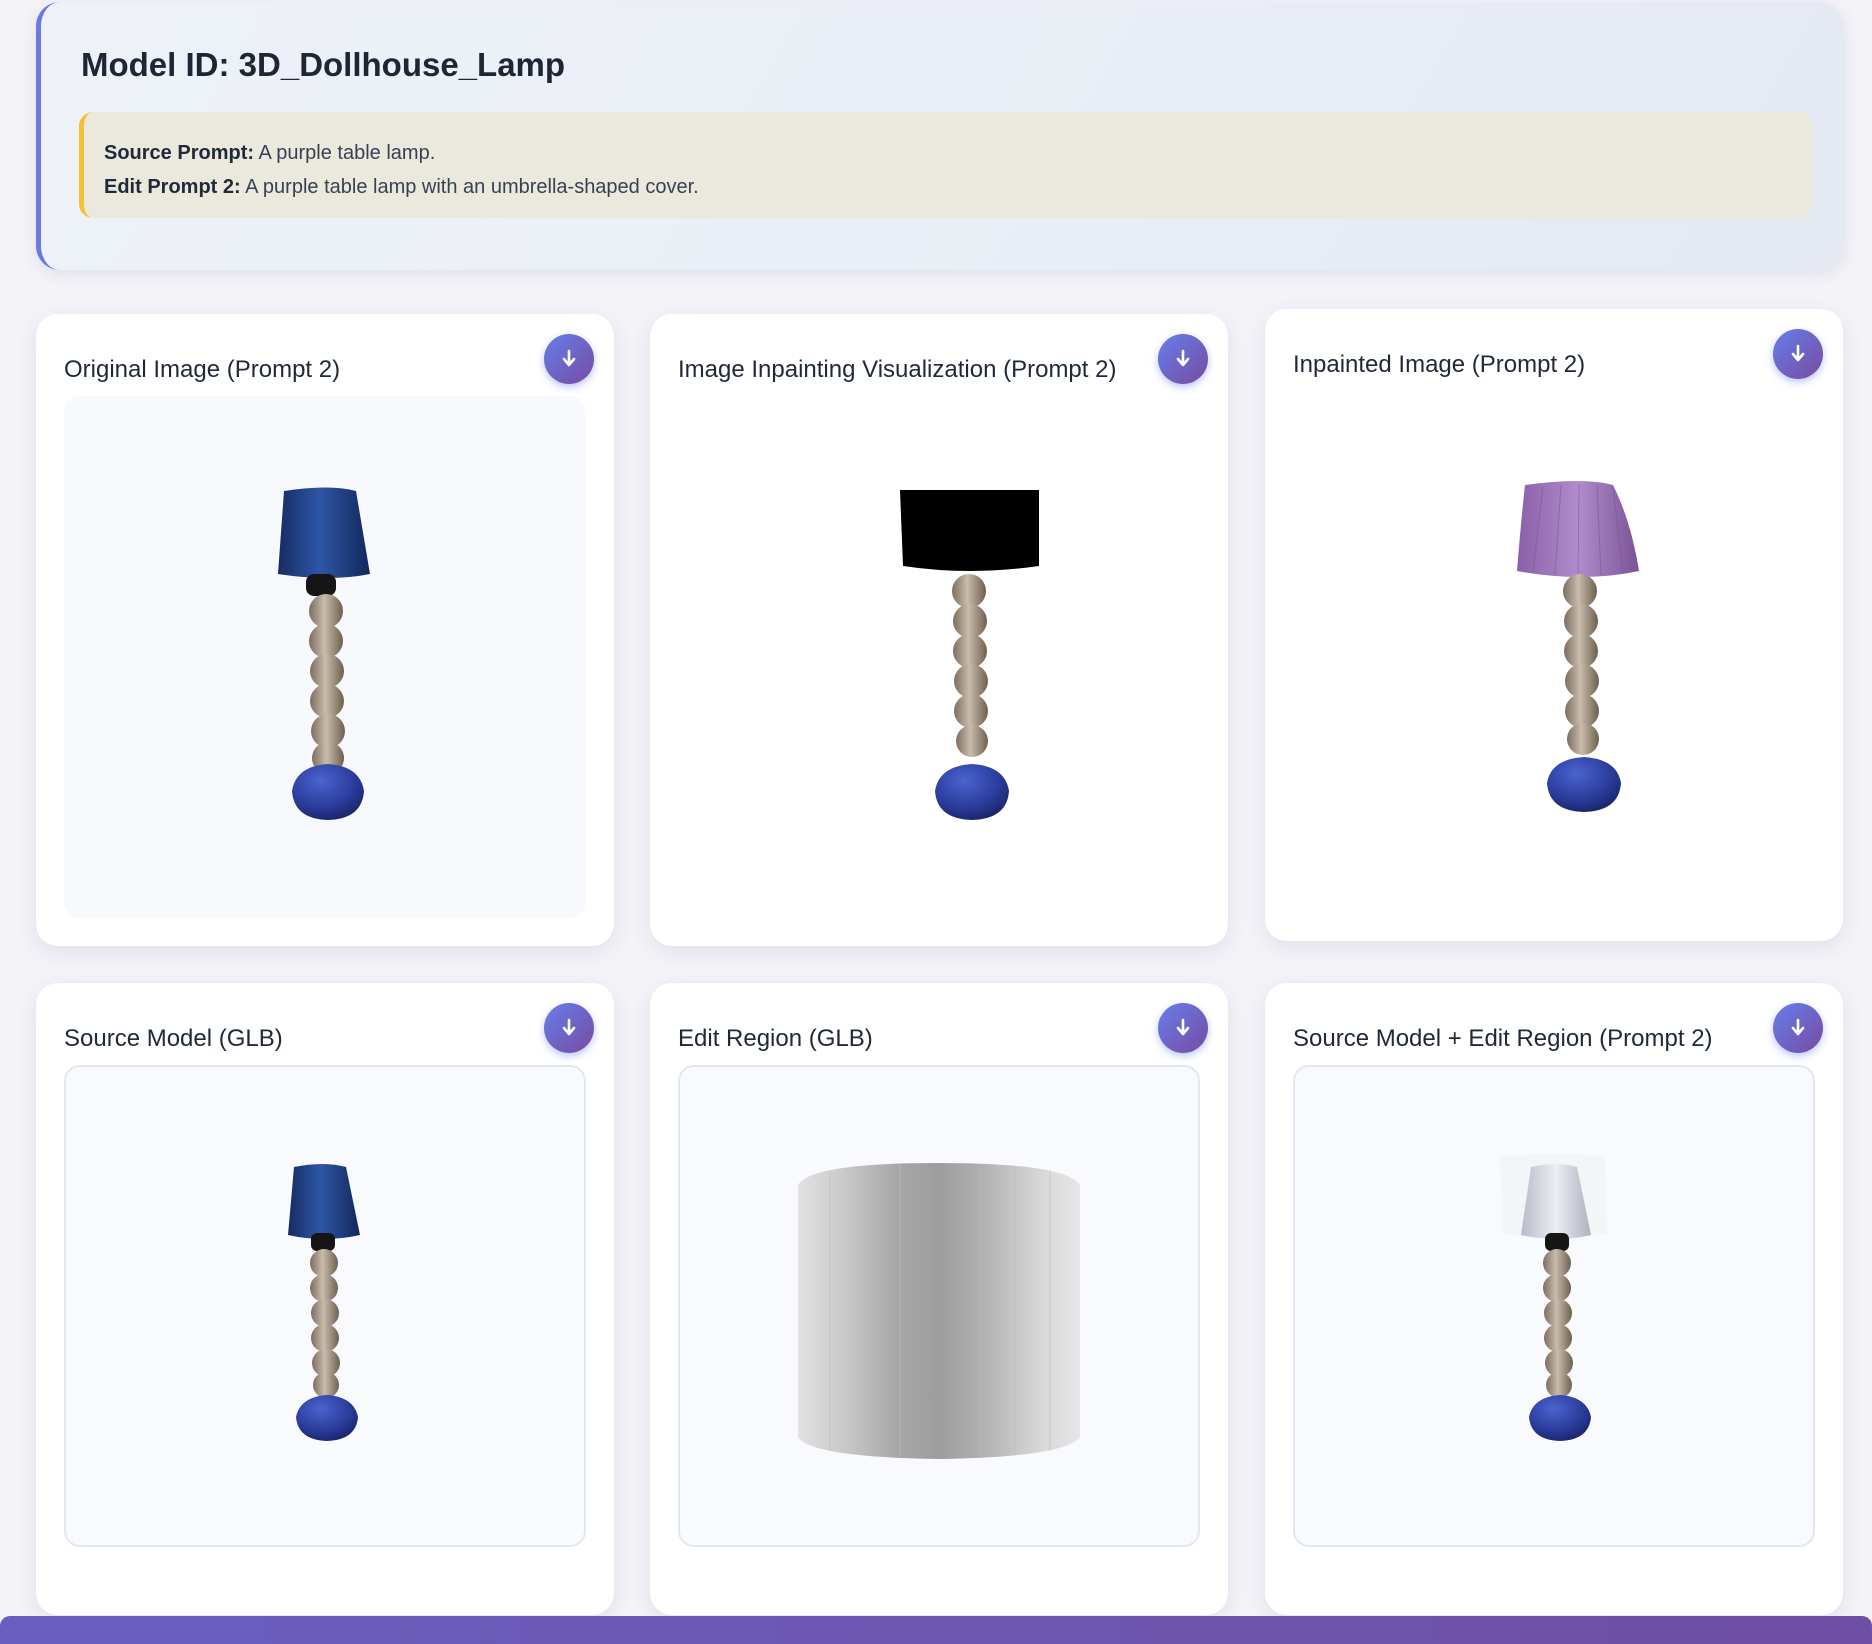 This screenshot has height=1644, width=1872. What do you see at coordinates (323, 64) in the screenshot?
I see `model-id-title: Model ID: 3D_Dollhouse_Lamp` at bounding box center [323, 64].